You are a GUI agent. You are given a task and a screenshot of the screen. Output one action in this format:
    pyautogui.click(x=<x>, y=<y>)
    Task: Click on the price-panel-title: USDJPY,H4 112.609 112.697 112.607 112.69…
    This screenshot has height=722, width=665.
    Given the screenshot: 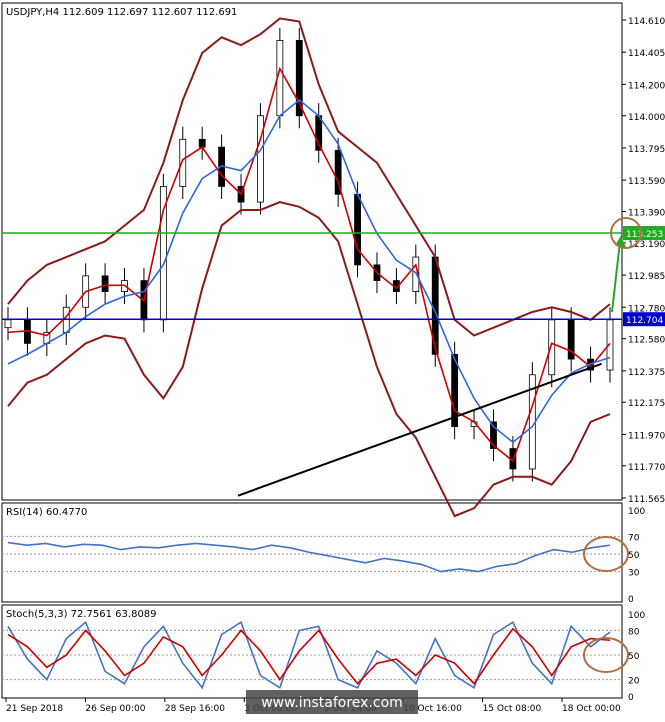 What is the action you would take?
    pyautogui.click(x=121, y=12)
    